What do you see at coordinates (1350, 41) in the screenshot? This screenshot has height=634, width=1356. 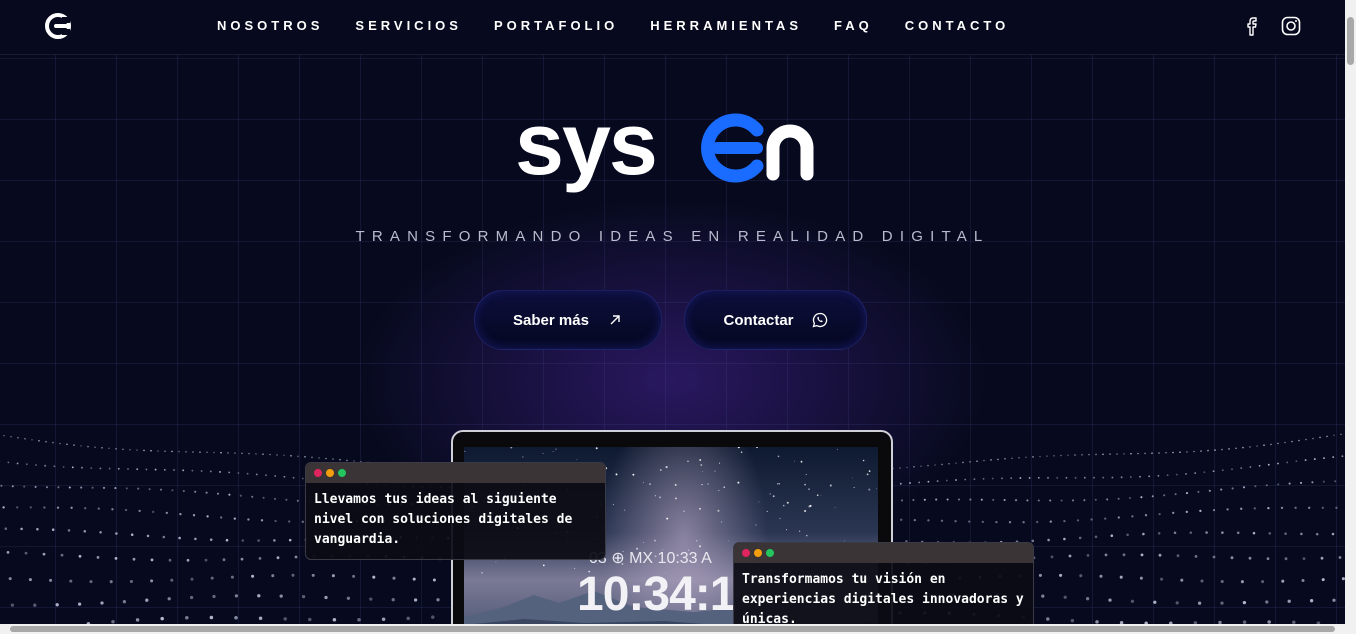 I see `vertical-scroll-thumb` at bounding box center [1350, 41].